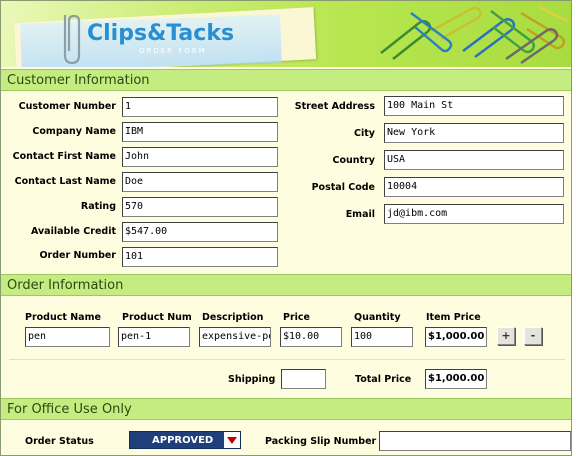 The height and width of the screenshot is (456, 576). Describe the element at coordinates (232, 440) in the screenshot. I see `dropdown-arrow-icon` at that location.